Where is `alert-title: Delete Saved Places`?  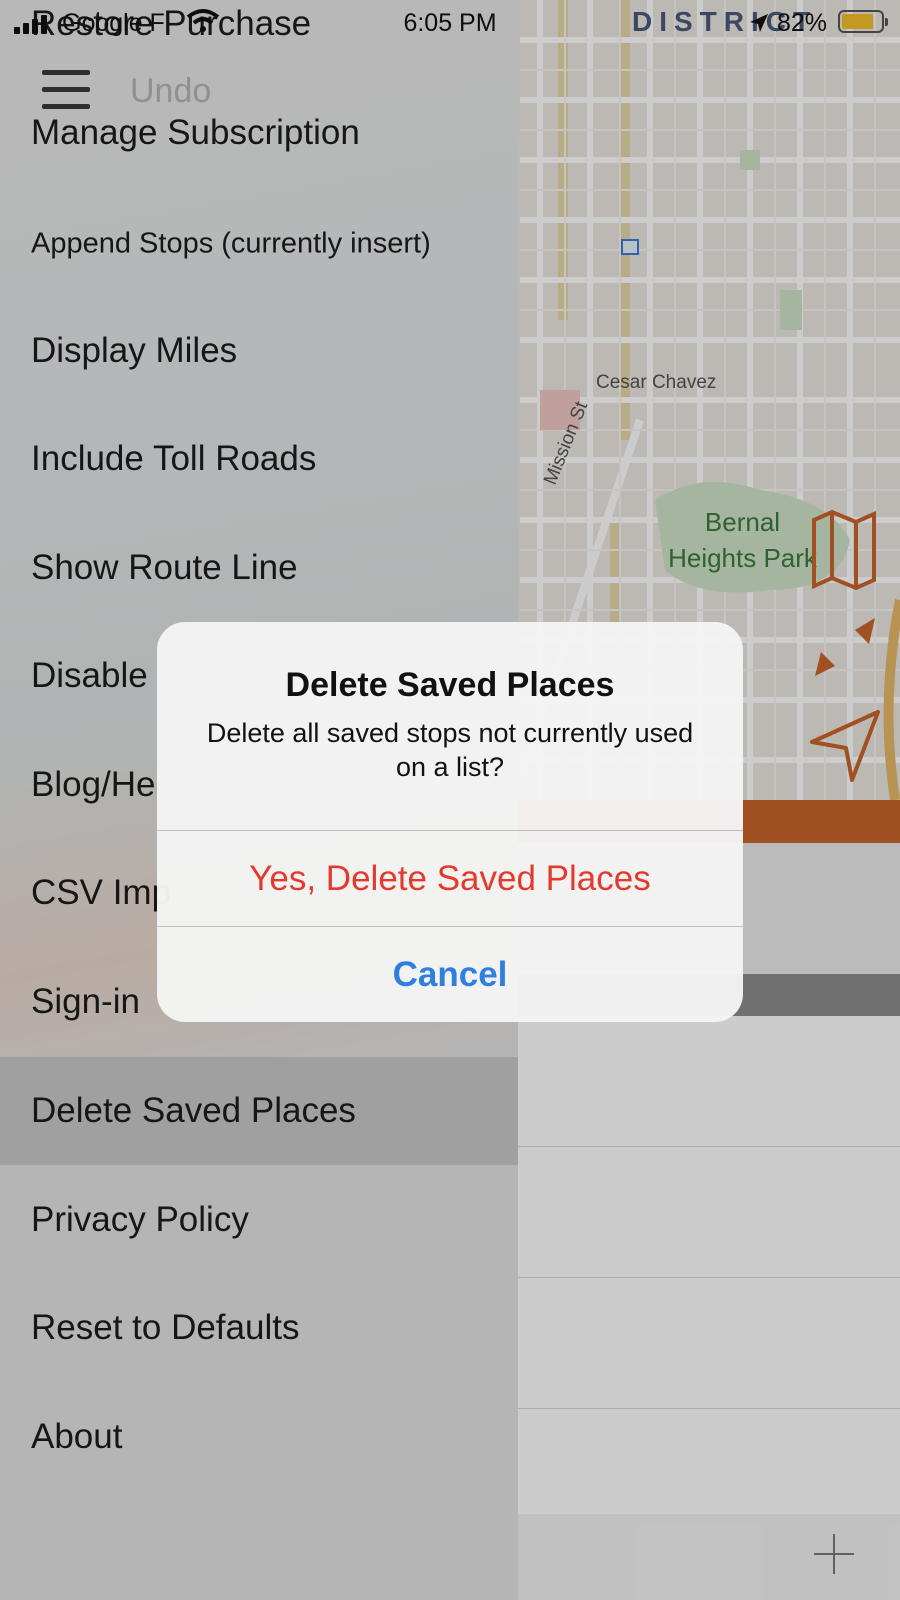
alert-title: Delete Saved Places is located at coordinates (450, 685).